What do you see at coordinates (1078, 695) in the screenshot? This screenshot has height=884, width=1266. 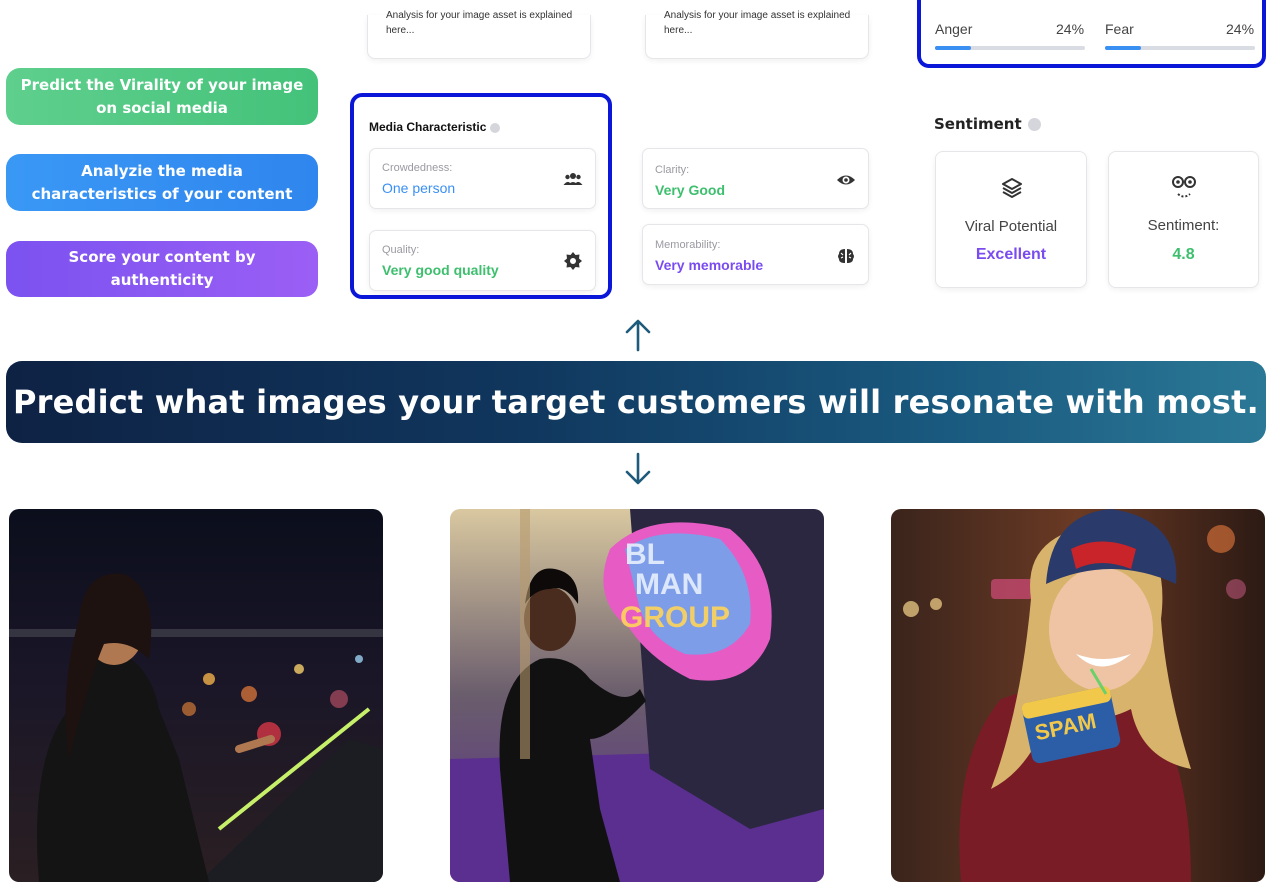 I see `spam-woman-photo: SPAM` at bounding box center [1078, 695].